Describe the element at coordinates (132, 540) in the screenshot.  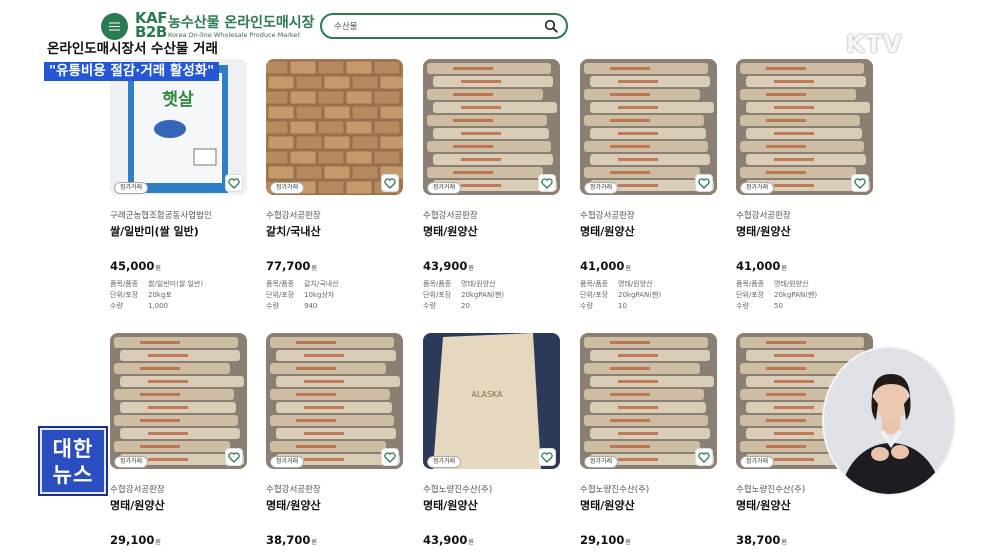
I see `price-value: 29,100` at that location.